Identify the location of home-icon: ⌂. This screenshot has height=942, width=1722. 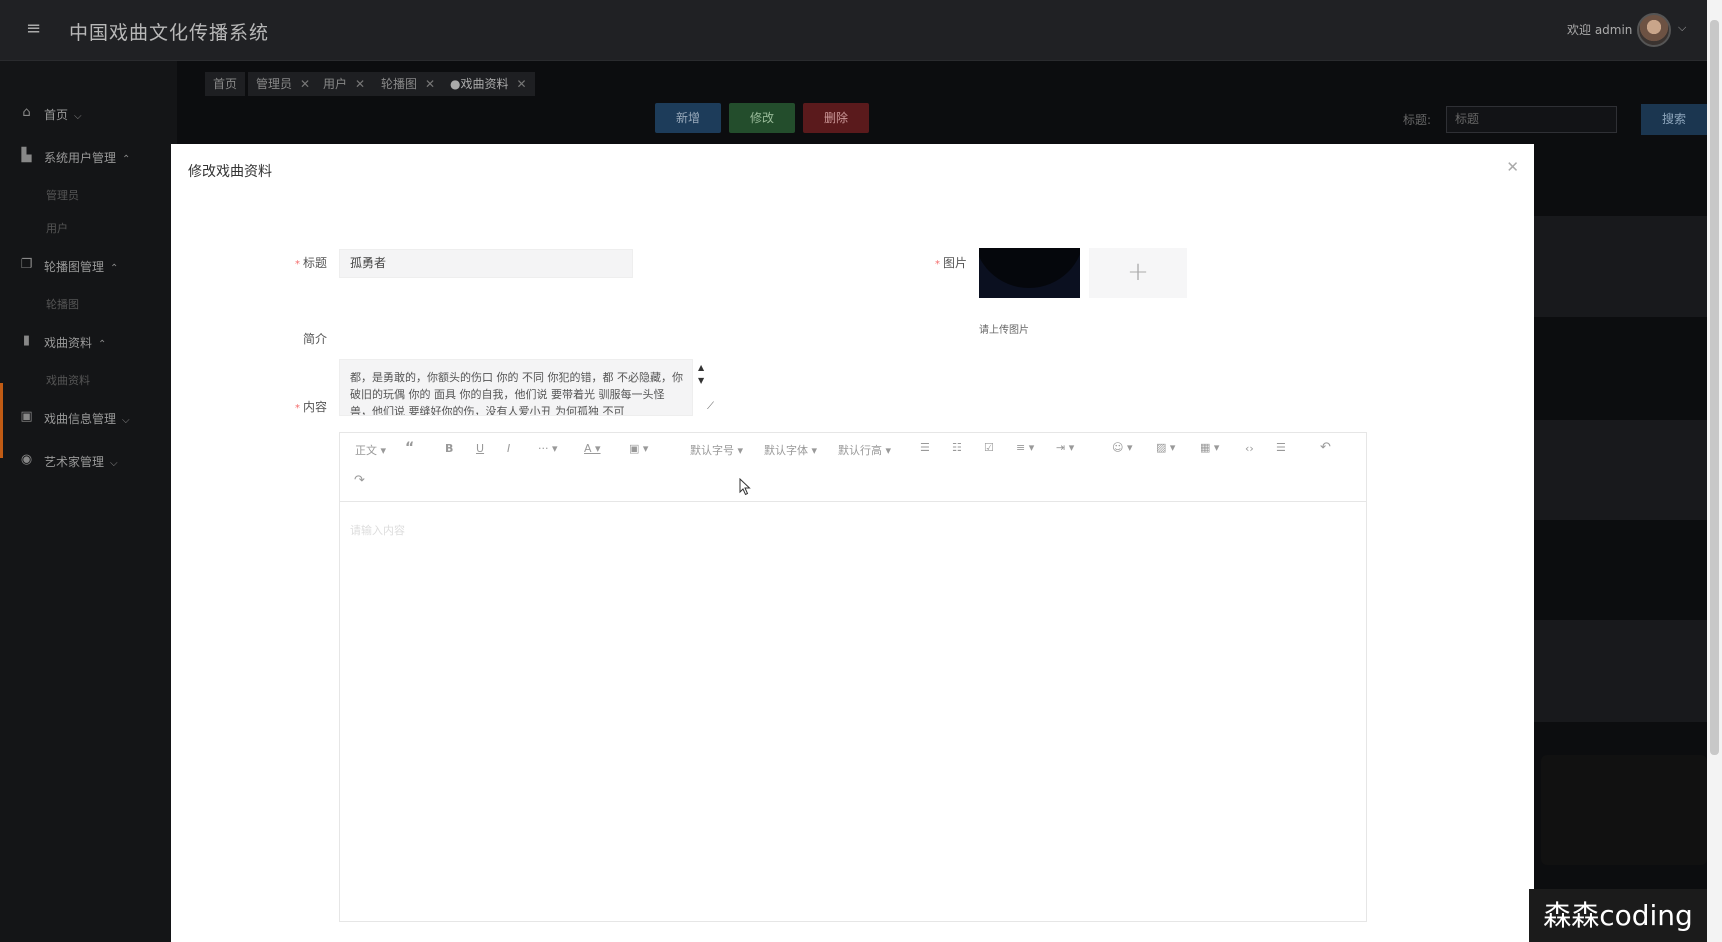
(26, 112).